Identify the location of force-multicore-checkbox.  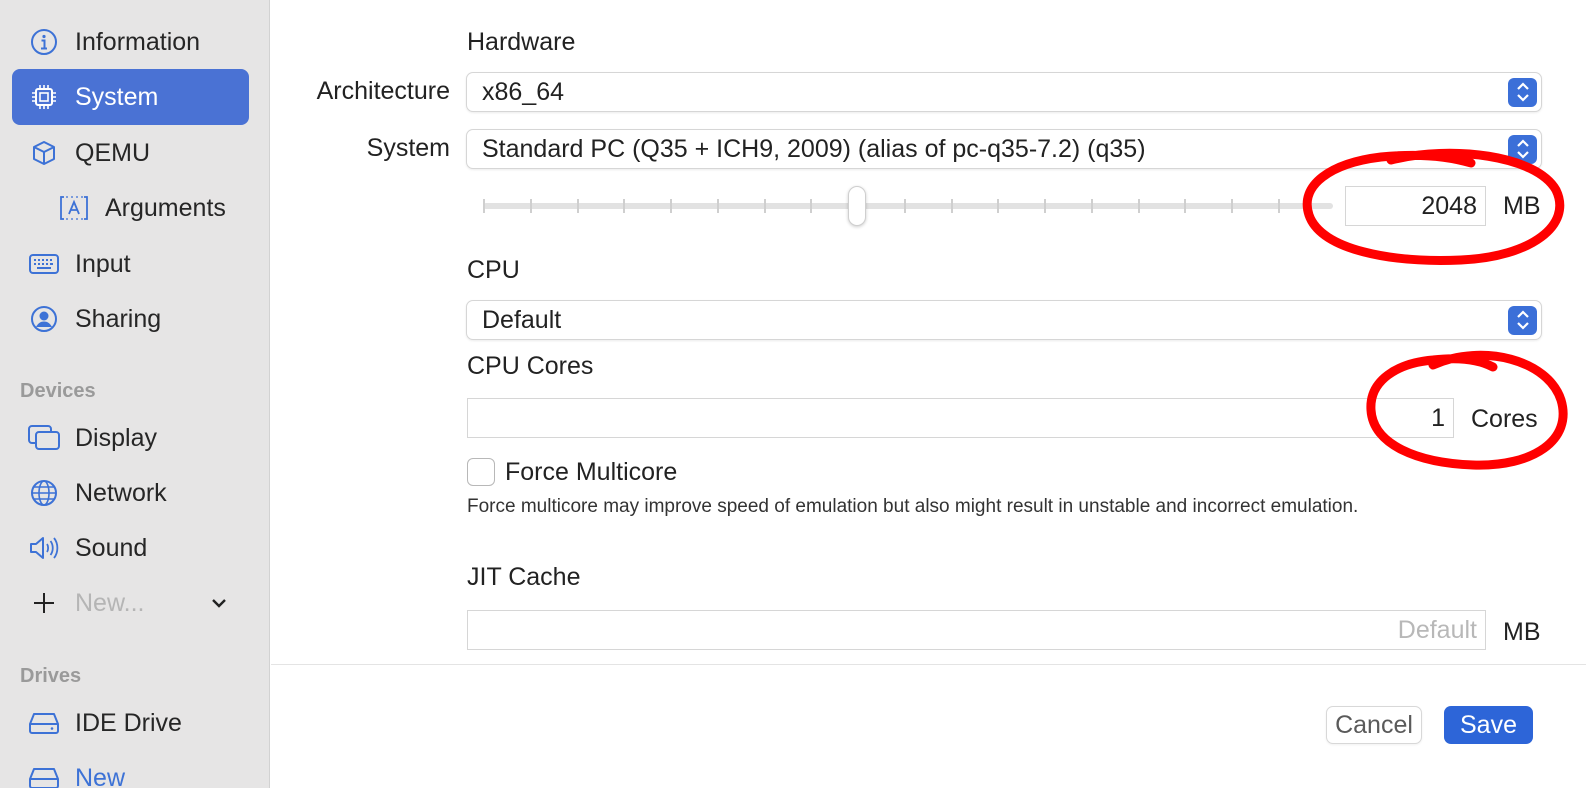
(481, 472).